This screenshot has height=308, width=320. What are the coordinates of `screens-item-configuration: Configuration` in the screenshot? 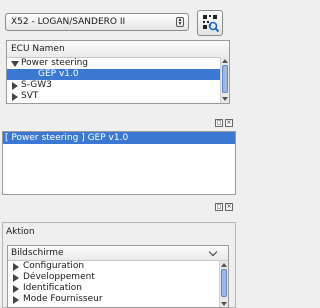 It's located at (118, 266).